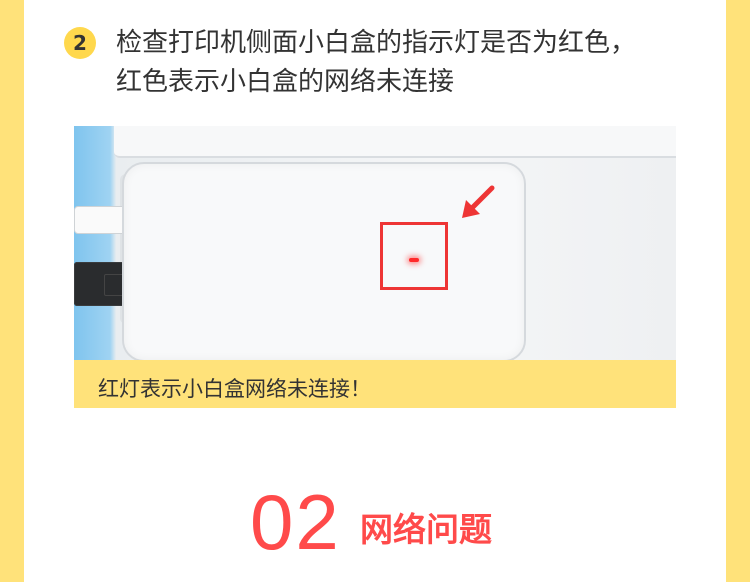 The image size is (750, 582). What do you see at coordinates (414, 256) in the screenshot?
I see `led-highlight-box` at bounding box center [414, 256].